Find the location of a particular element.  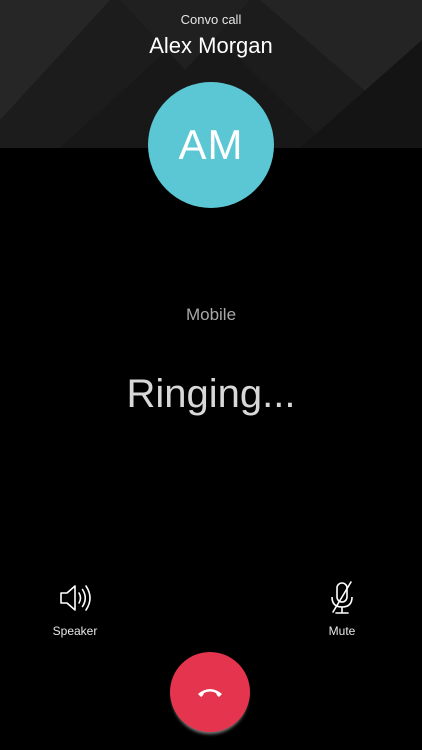

speaker-button: Speaker is located at coordinates (75, 608).